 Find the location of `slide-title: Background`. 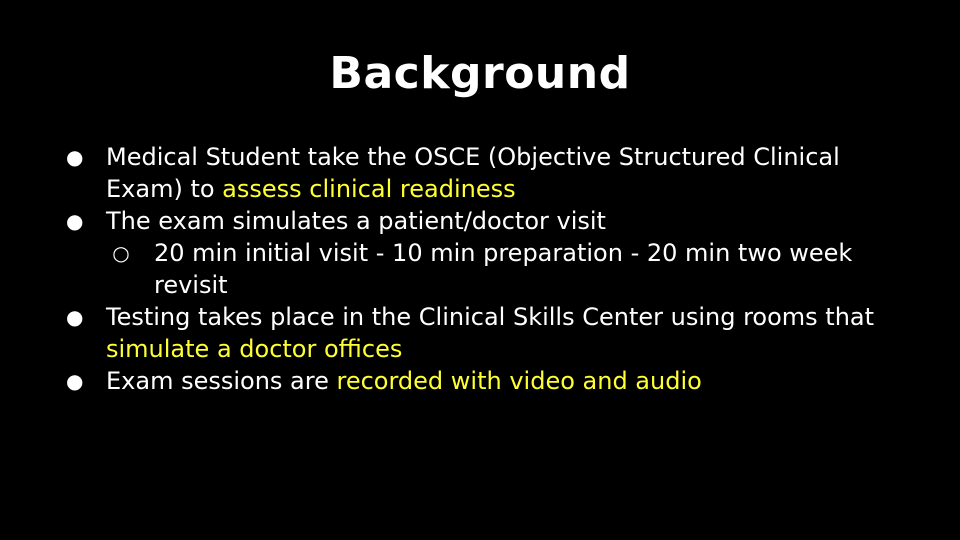

slide-title: Background is located at coordinates (480, 73).